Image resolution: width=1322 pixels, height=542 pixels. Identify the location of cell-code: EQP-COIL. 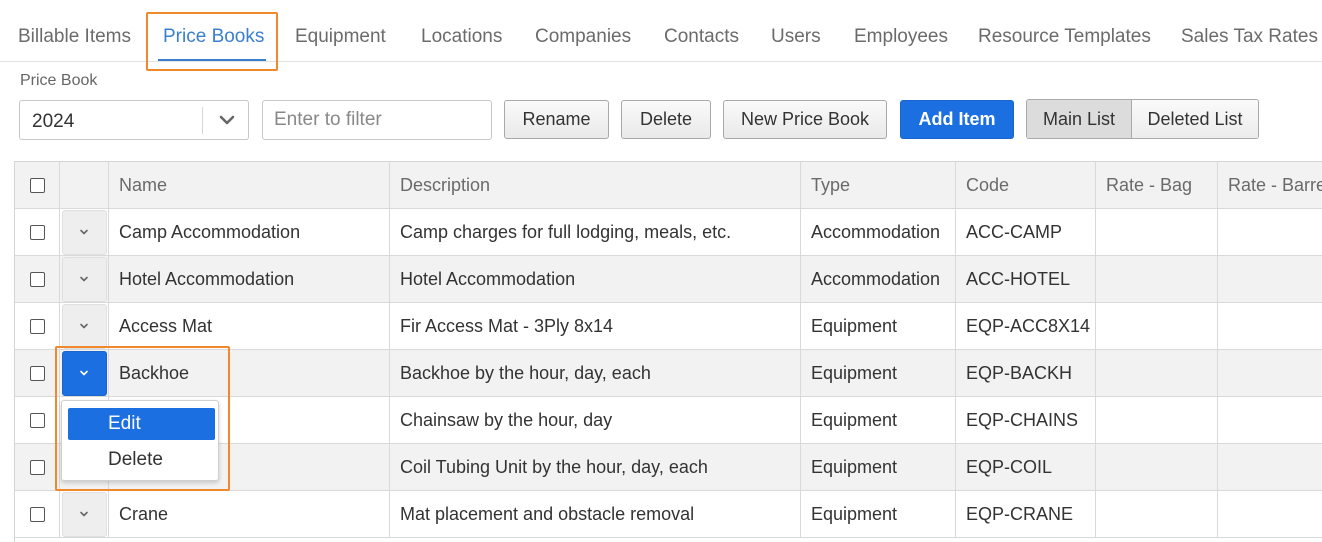
(1026, 467).